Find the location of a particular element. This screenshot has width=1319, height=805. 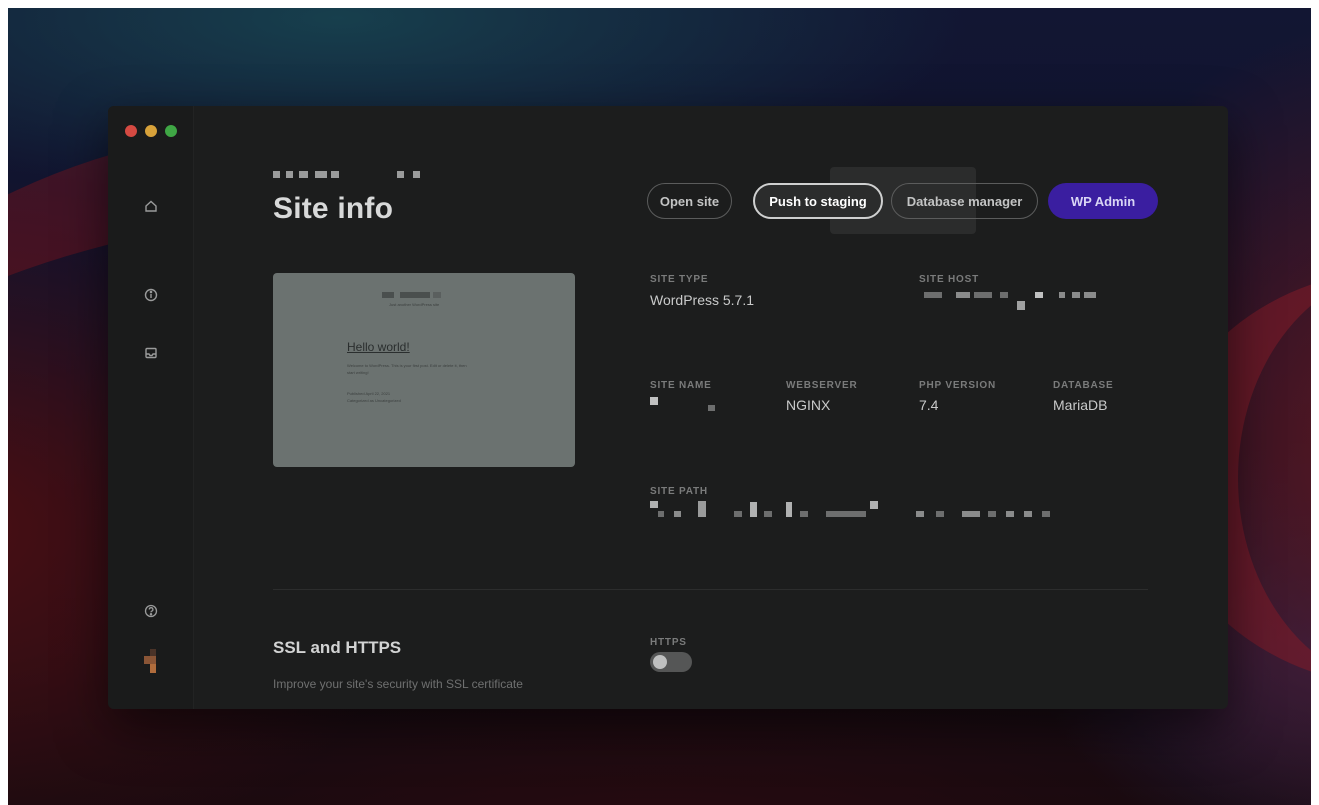

php-version-value: 7.4 is located at coordinates (929, 405).